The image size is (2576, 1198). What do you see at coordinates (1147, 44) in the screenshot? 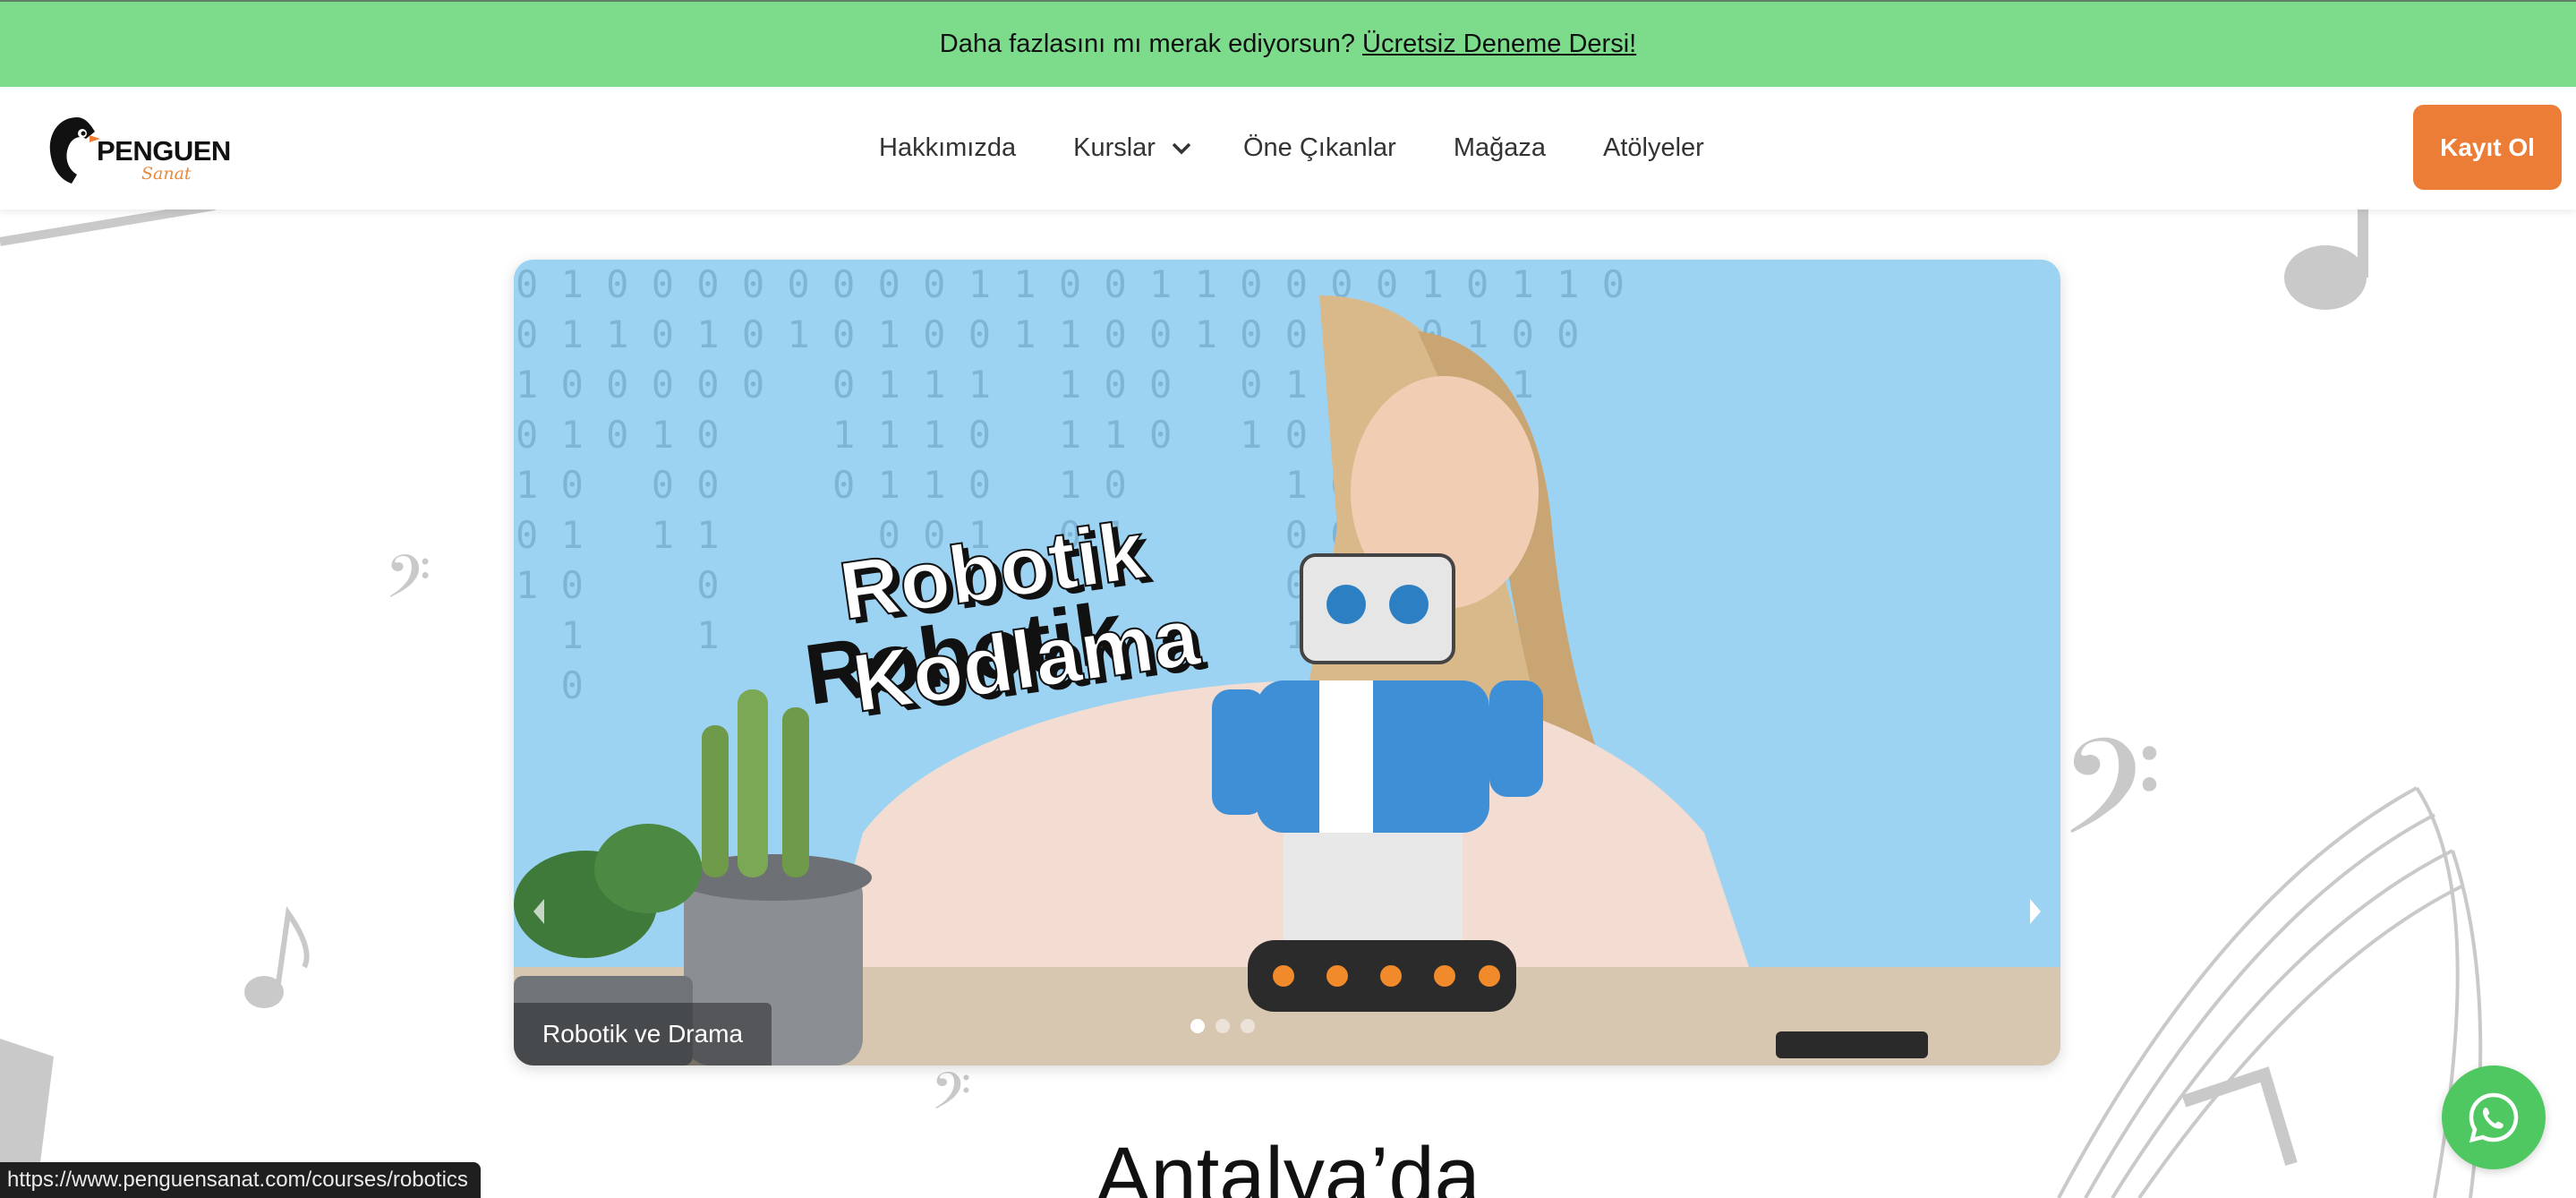
I see `promo-text: Daha fazlasını mı merak ediyorsun?` at bounding box center [1147, 44].